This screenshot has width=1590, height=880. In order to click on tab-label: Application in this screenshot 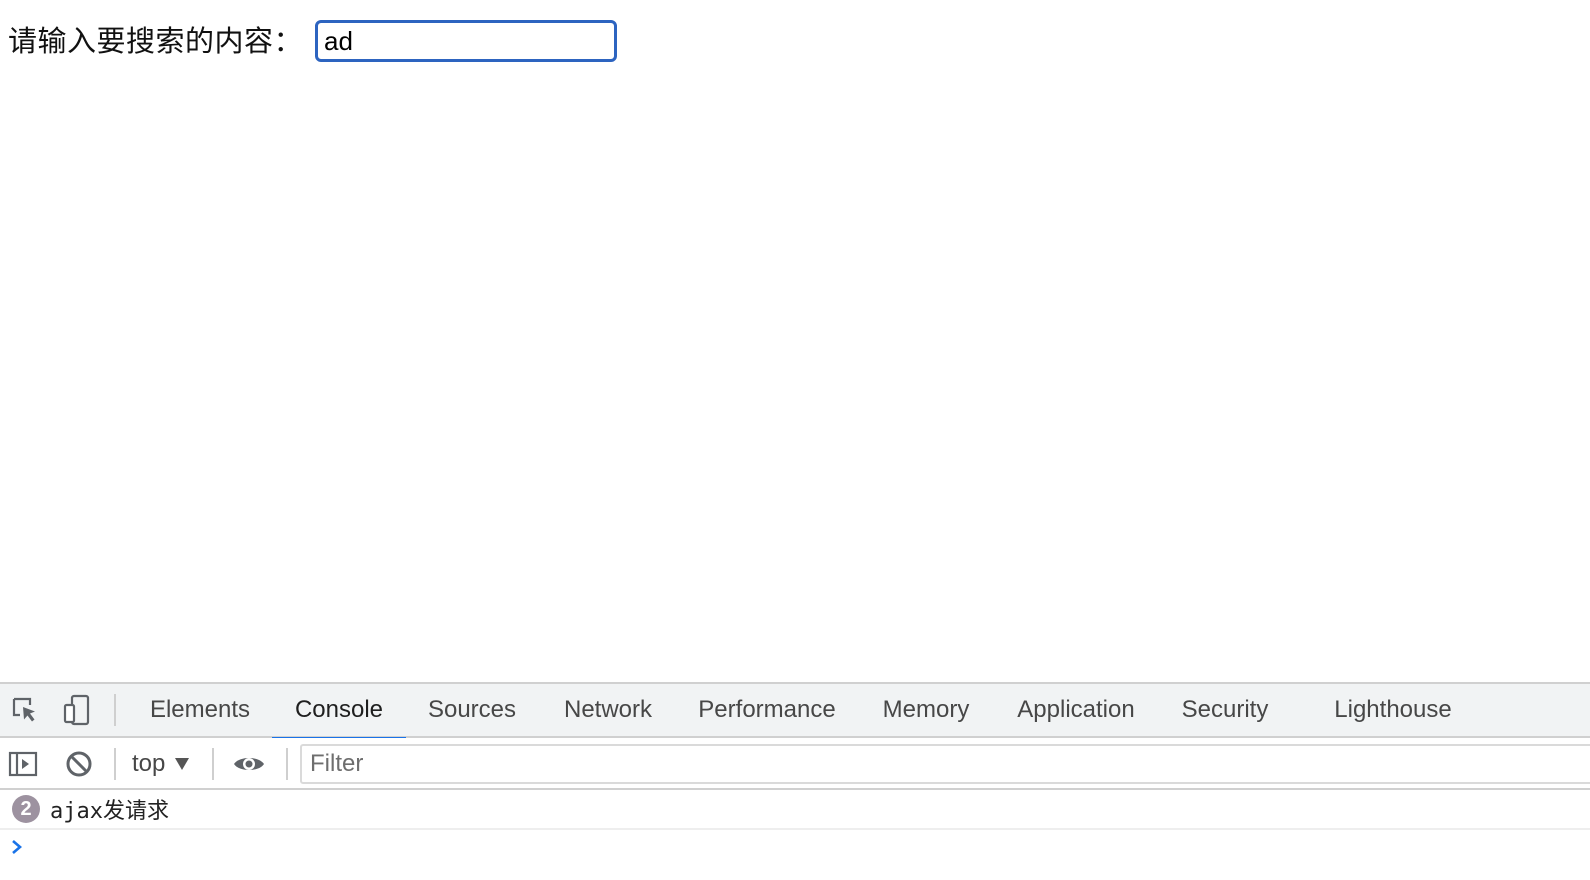, I will do `click(1076, 709)`.